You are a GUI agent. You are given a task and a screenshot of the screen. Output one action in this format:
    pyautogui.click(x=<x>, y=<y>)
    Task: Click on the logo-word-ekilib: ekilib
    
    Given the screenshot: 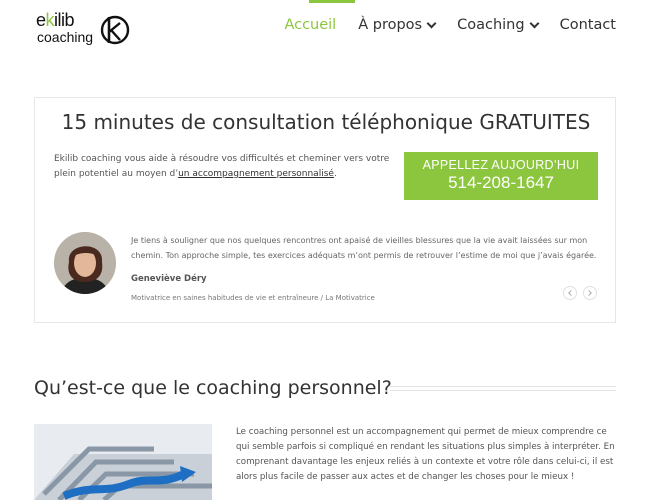 What is the action you would take?
    pyautogui.click(x=55, y=20)
    